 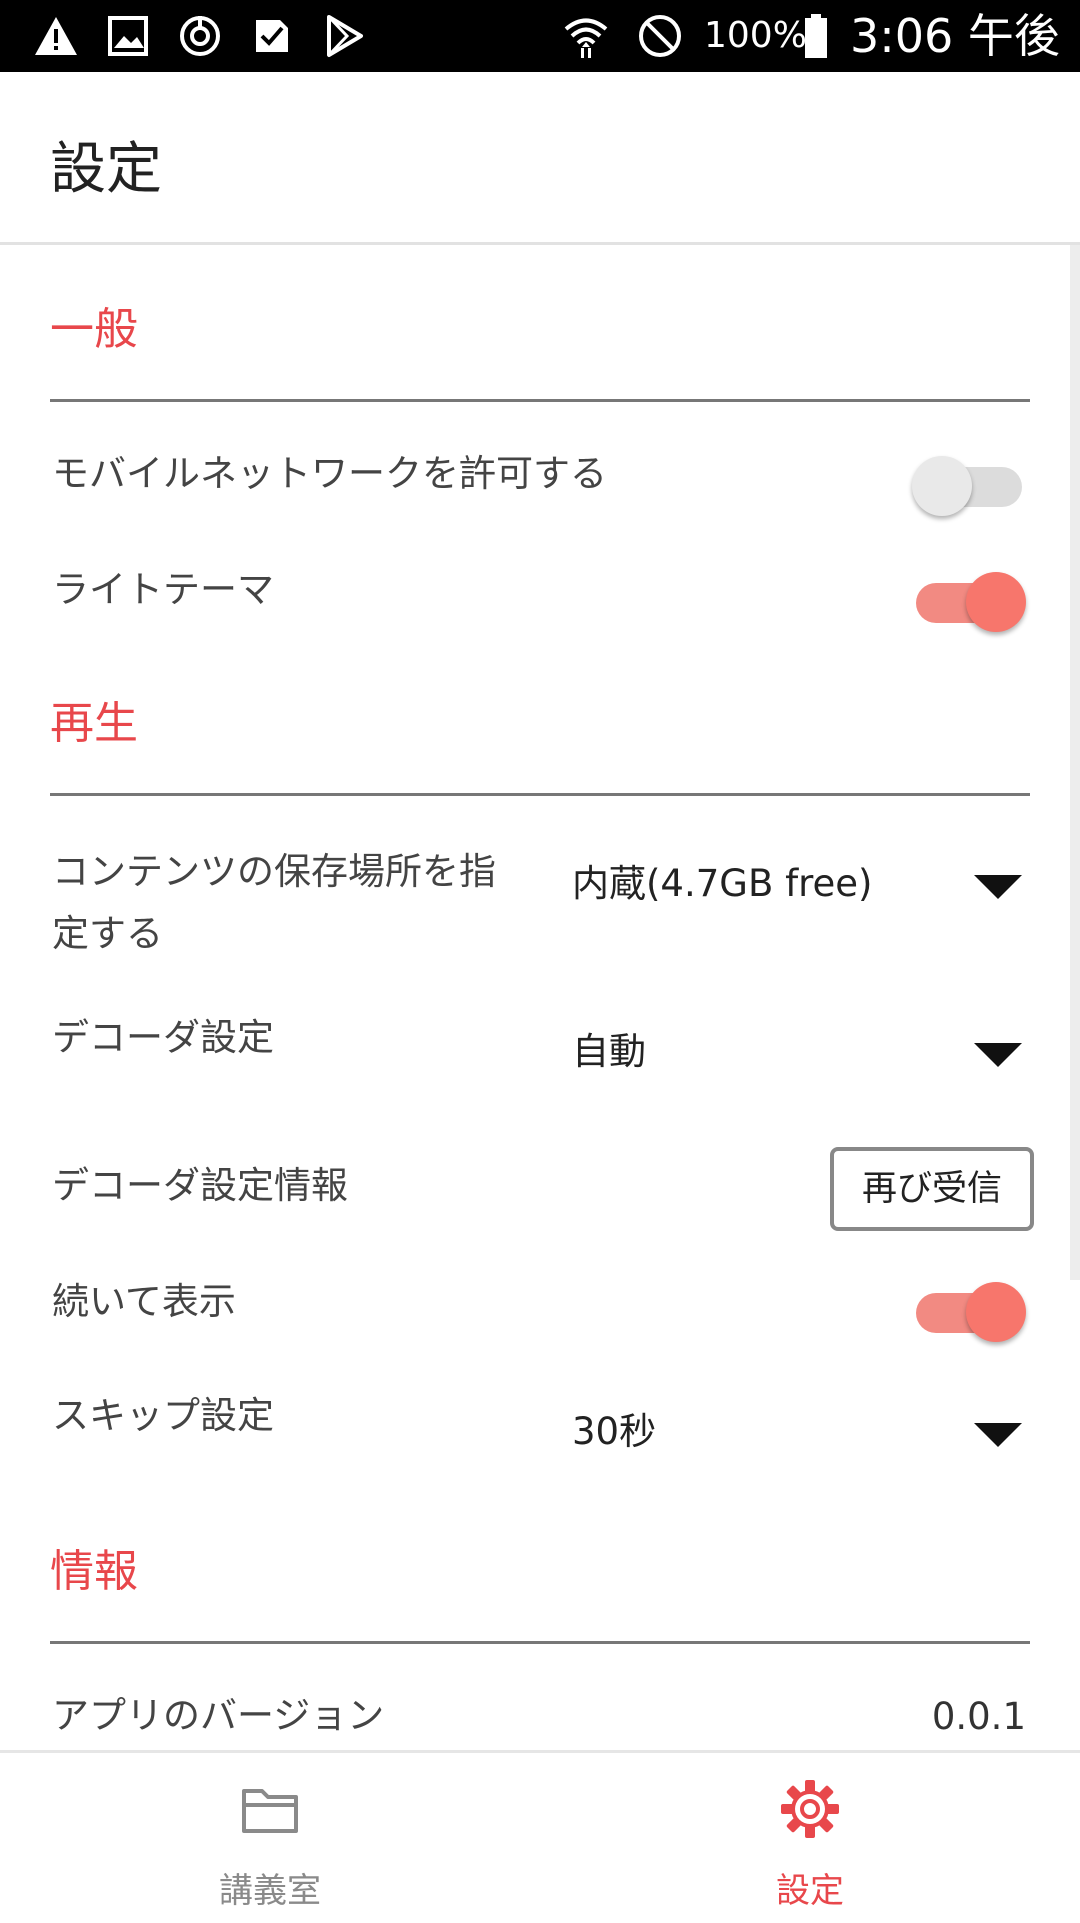 What do you see at coordinates (56, 36) in the screenshot?
I see `warning-icon` at bounding box center [56, 36].